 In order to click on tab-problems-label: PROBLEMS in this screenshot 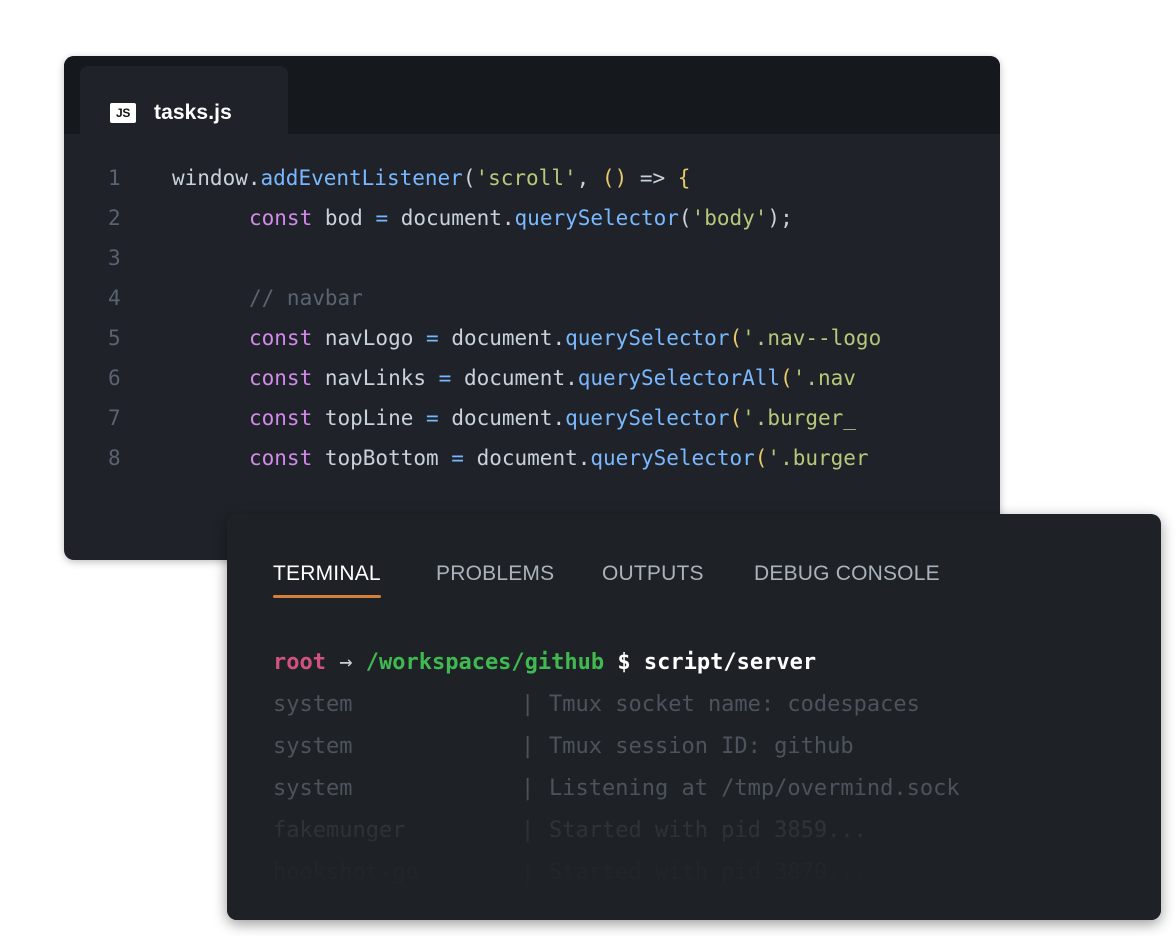, I will do `click(495, 573)`.